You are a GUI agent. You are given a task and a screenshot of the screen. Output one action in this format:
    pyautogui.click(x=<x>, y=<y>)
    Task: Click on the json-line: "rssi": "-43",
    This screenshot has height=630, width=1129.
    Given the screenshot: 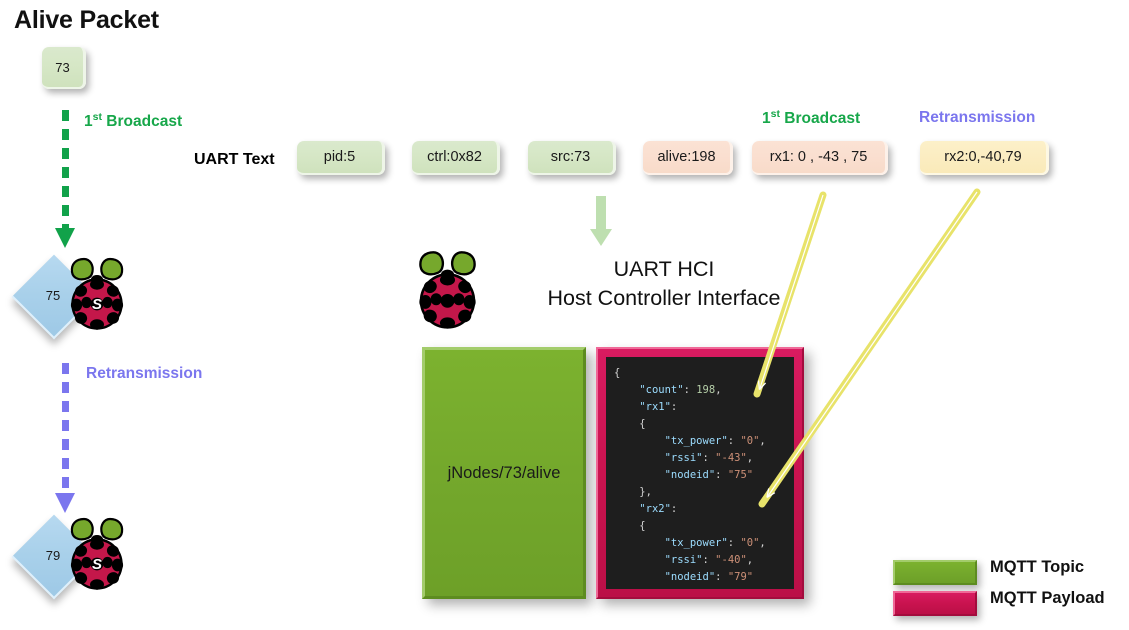 What is the action you would take?
    pyautogui.click(x=701, y=458)
    